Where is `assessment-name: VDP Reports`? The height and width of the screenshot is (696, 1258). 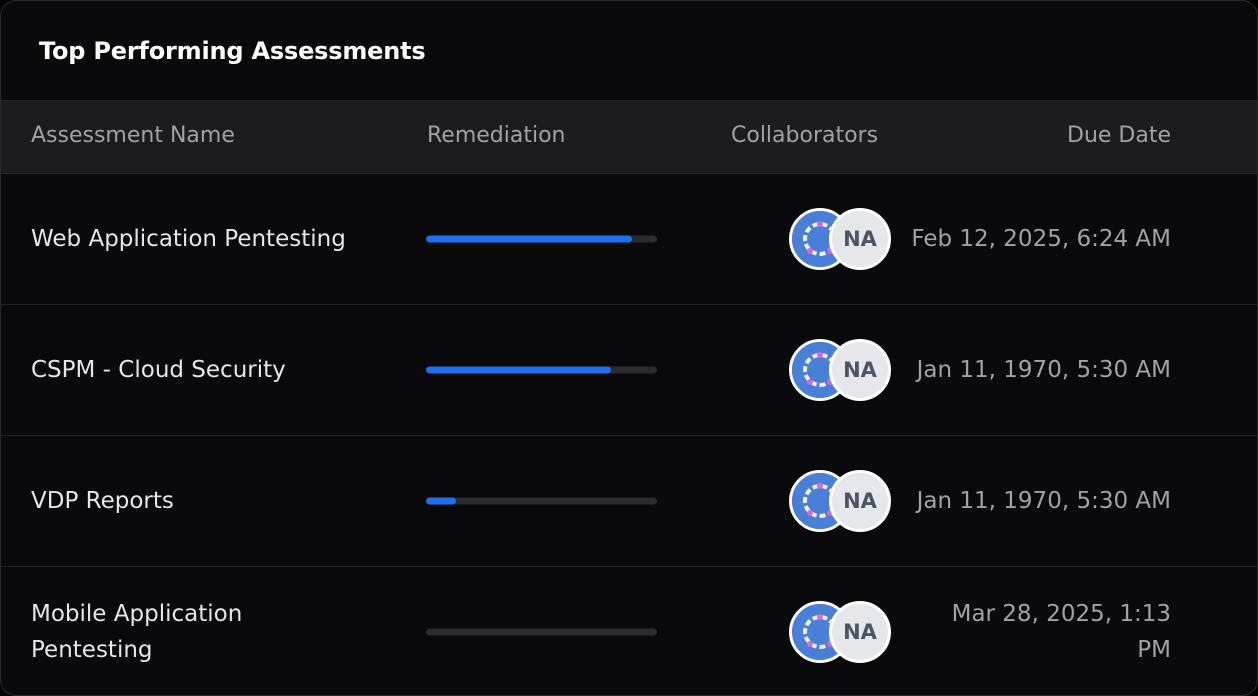 assessment-name: VDP Reports is located at coordinates (201, 501).